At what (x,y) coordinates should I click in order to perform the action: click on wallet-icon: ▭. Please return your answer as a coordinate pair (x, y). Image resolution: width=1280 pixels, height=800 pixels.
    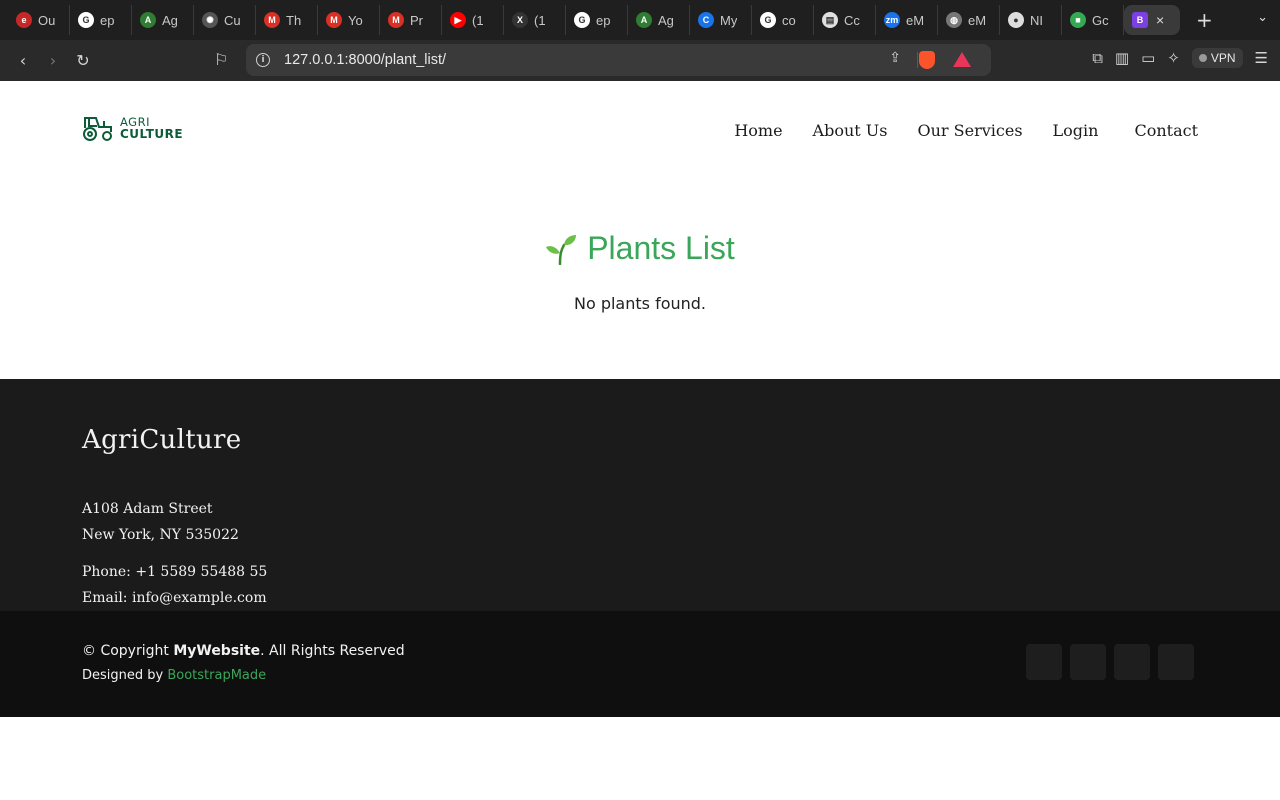
    Looking at the image, I should click on (1148, 58).